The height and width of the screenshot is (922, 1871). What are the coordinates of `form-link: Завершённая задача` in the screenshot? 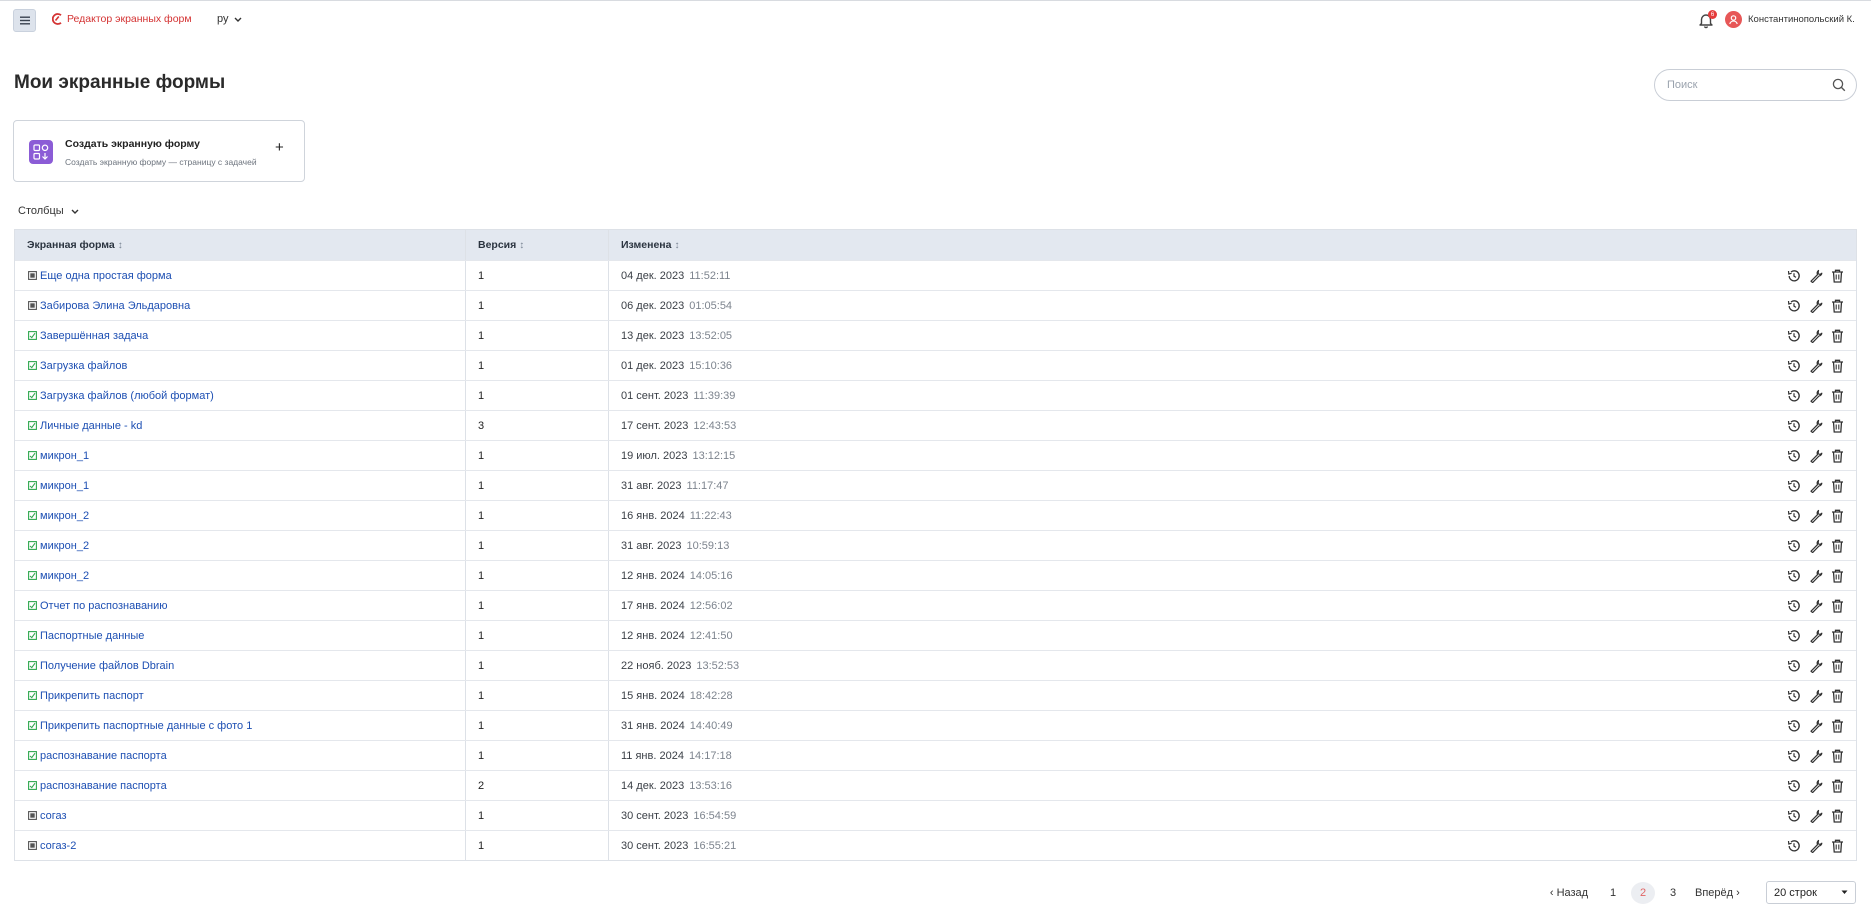 It's located at (94, 336).